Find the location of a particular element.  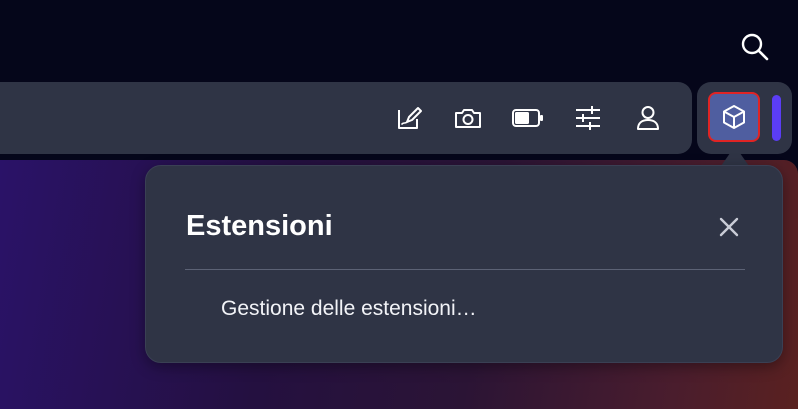

search-icon is located at coordinates (755, 47).